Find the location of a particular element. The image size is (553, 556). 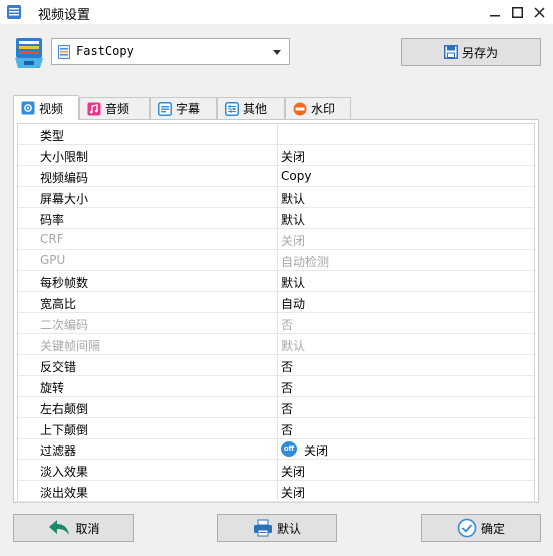

property-key: 视频编码 is located at coordinates (64, 178).